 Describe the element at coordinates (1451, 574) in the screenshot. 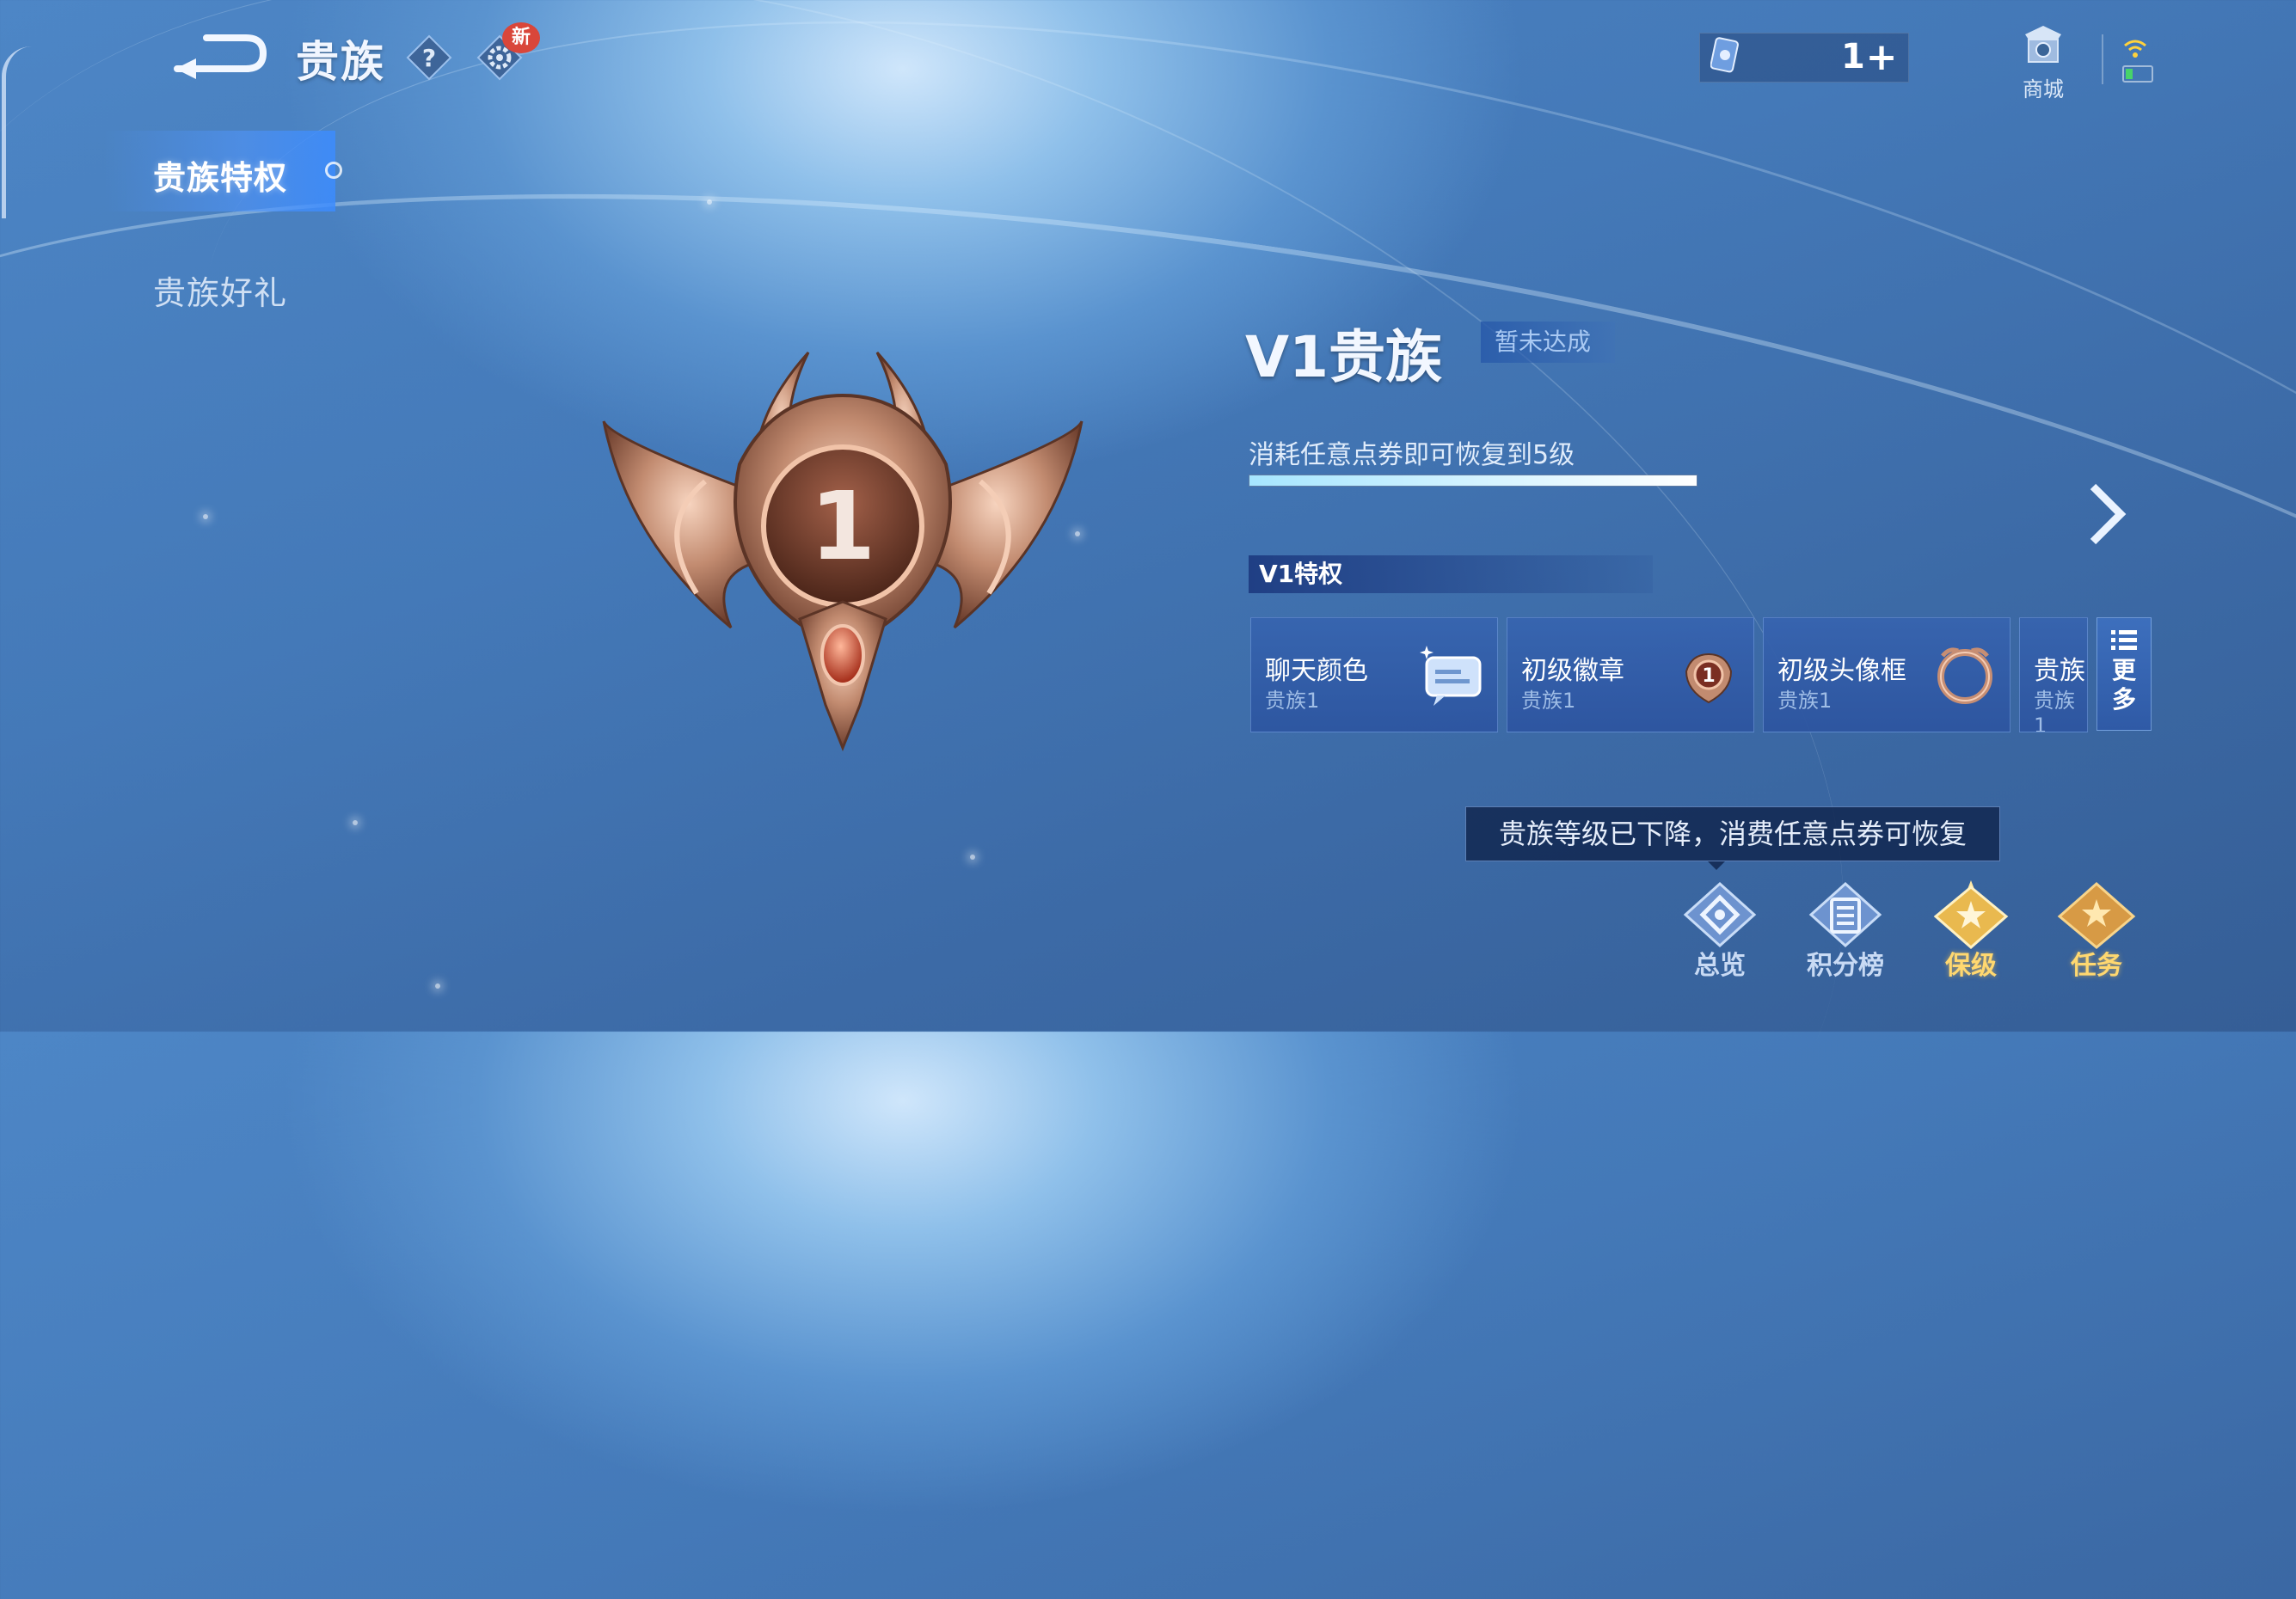

I see `privileges-header: V1特权` at that location.